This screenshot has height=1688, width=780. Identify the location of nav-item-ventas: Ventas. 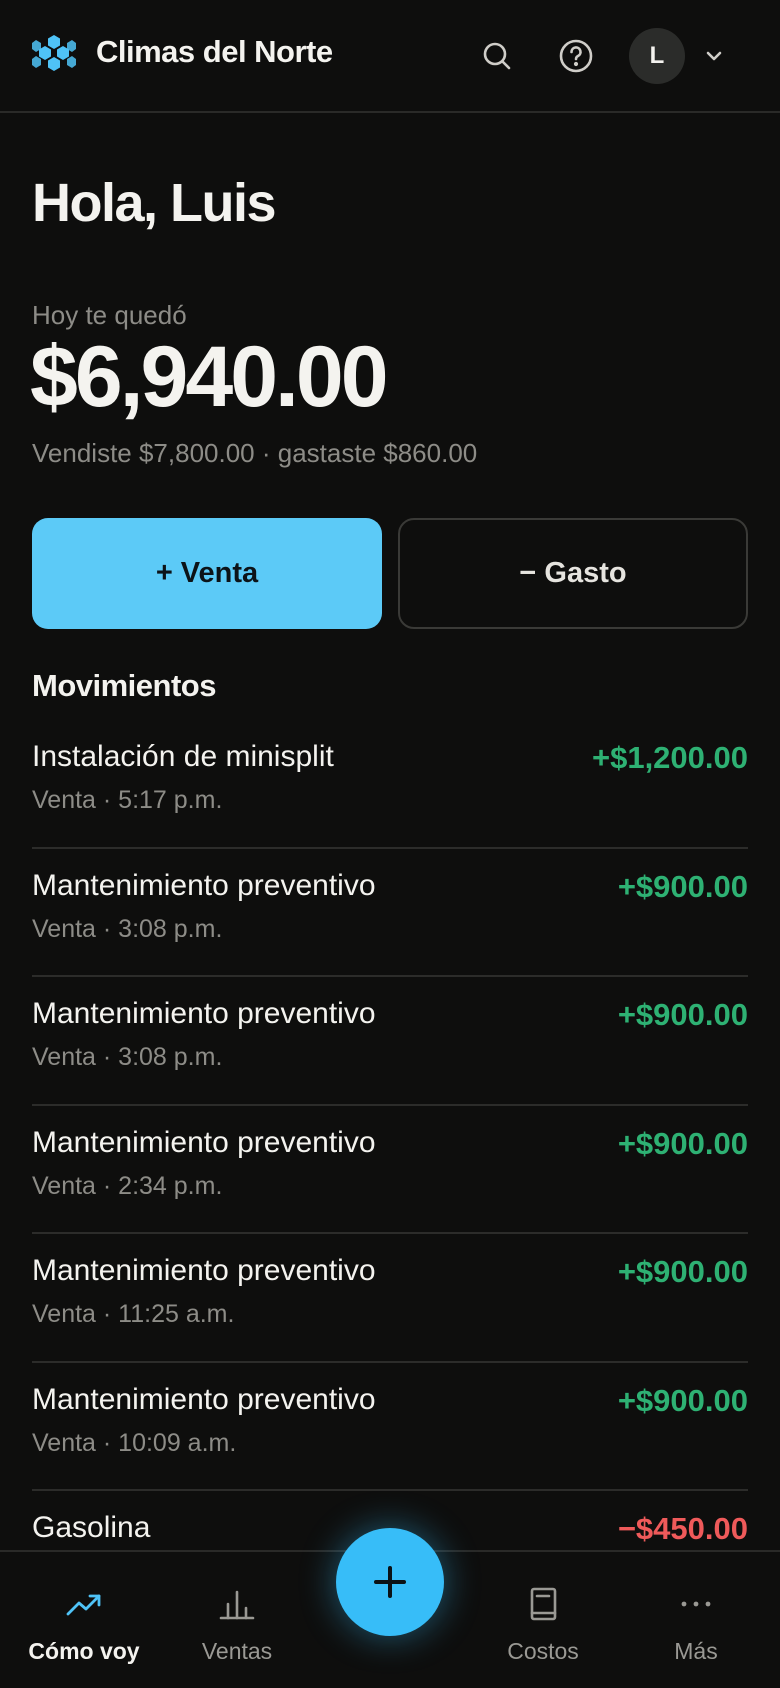
(237, 1620).